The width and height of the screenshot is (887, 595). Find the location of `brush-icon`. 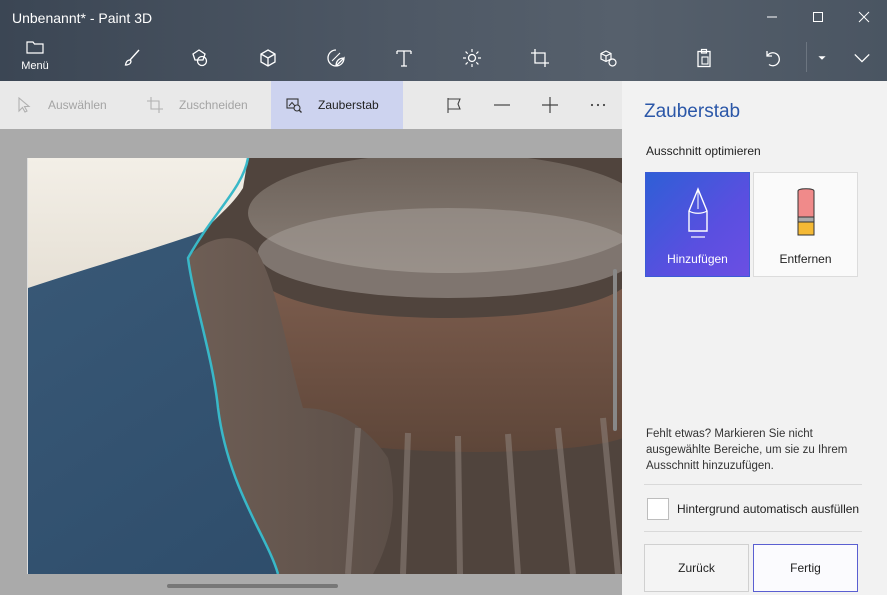

brush-icon is located at coordinates (132, 57).